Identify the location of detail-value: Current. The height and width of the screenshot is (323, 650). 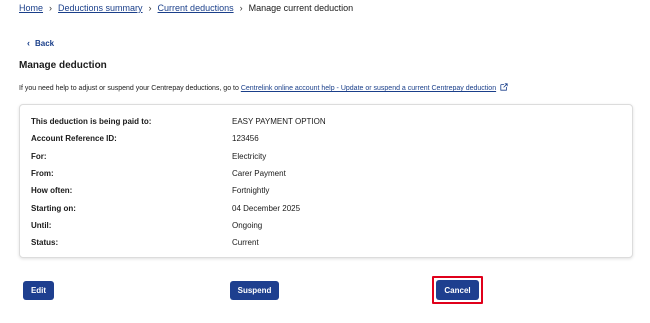
(245, 242).